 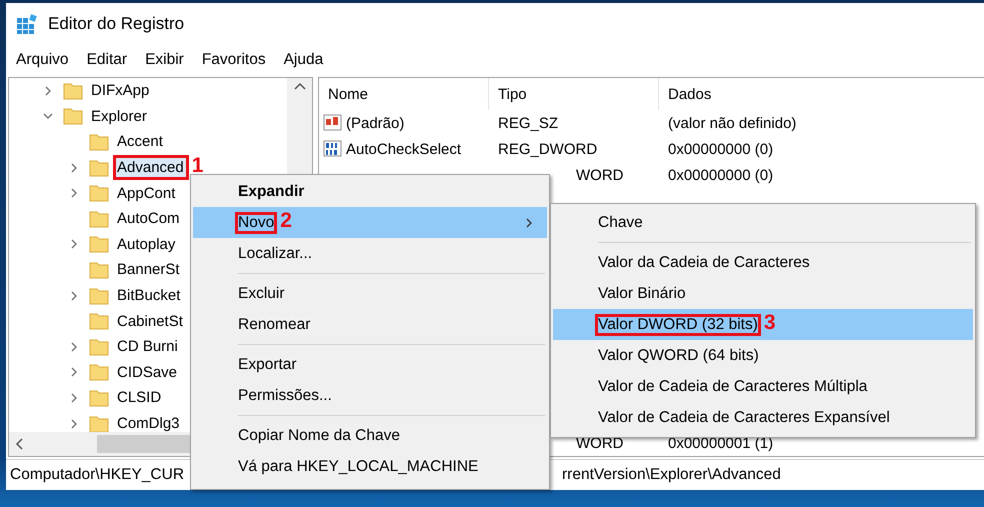 I want to click on column-header: Tipo, so click(x=512, y=94).